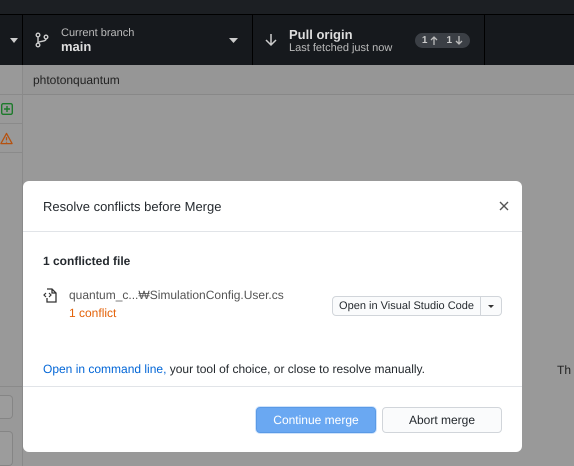  I want to click on close-icon, so click(504, 206).